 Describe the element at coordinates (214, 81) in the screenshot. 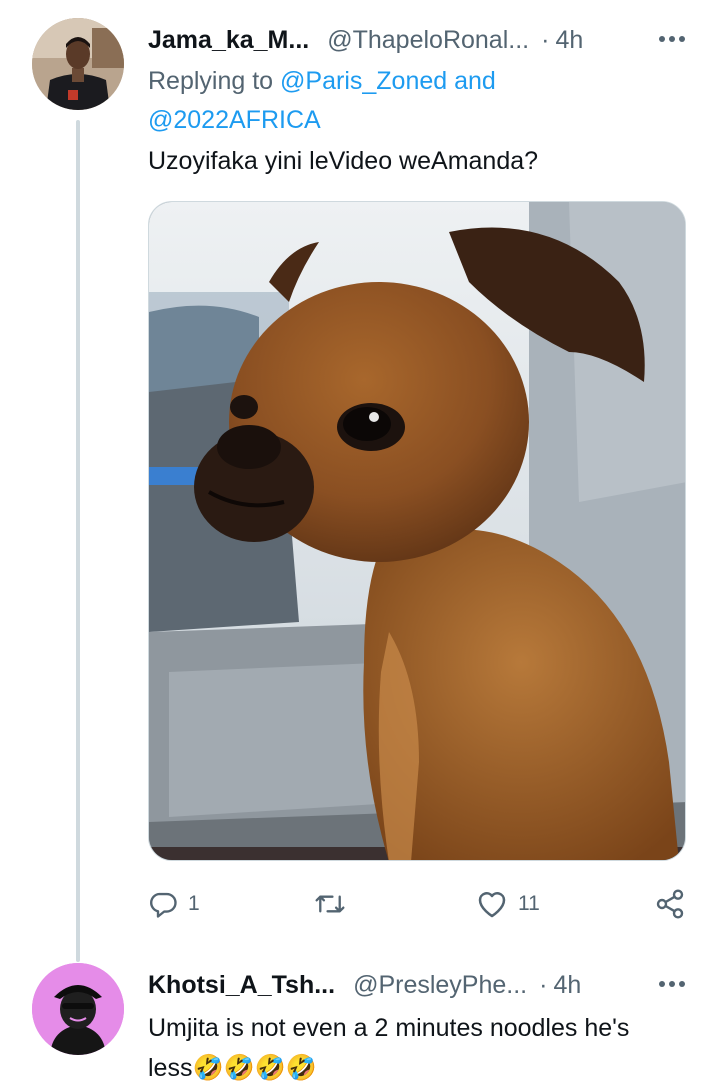

I see `replying-prefix: Replying to` at that location.